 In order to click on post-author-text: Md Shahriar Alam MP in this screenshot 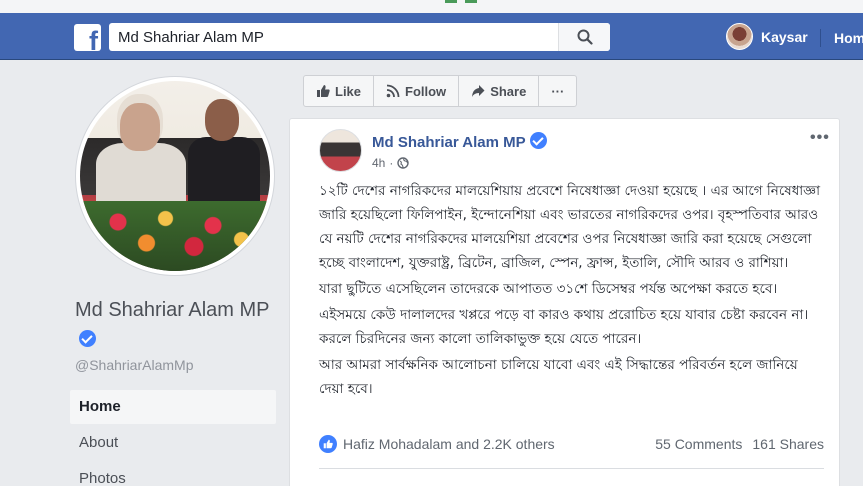, I will do `click(449, 142)`.